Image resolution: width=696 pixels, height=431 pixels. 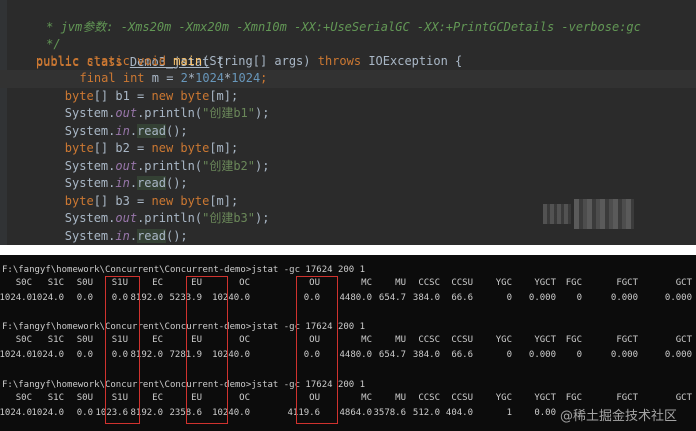 I want to click on method-main: main, so click(x=188, y=61).